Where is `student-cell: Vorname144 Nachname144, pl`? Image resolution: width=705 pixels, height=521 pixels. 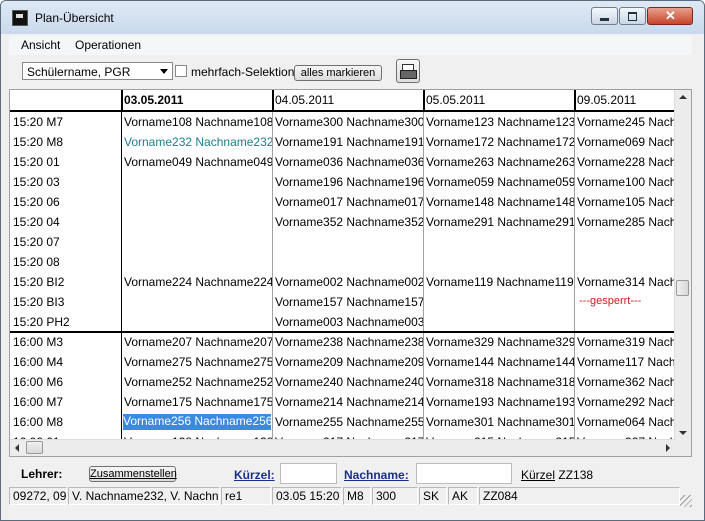
student-cell: Vorname144 Nachname144, pl is located at coordinates (500, 363).